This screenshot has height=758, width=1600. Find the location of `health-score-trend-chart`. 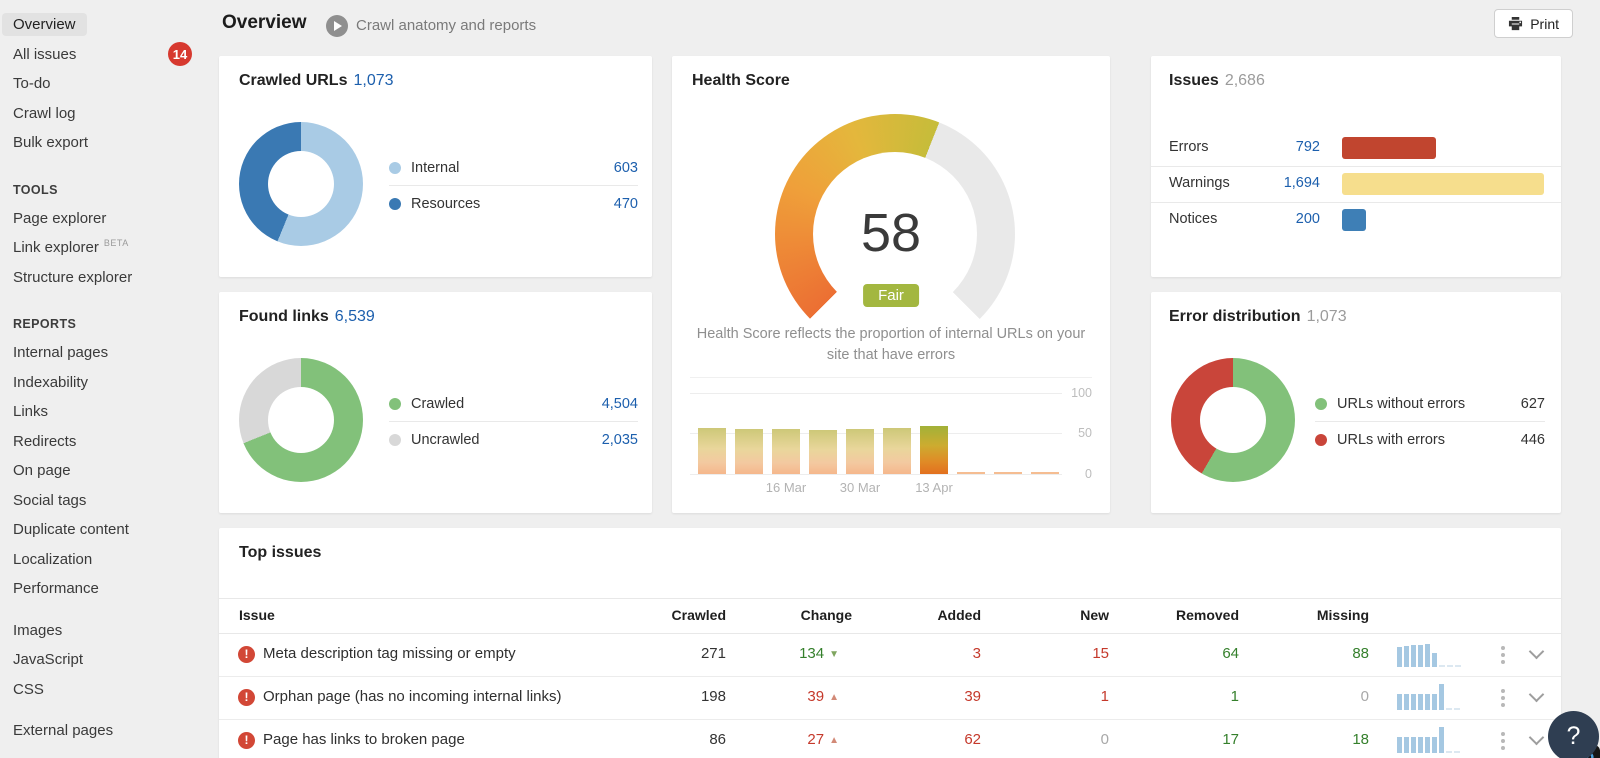

health-score-trend-chart is located at coordinates (891, 433).